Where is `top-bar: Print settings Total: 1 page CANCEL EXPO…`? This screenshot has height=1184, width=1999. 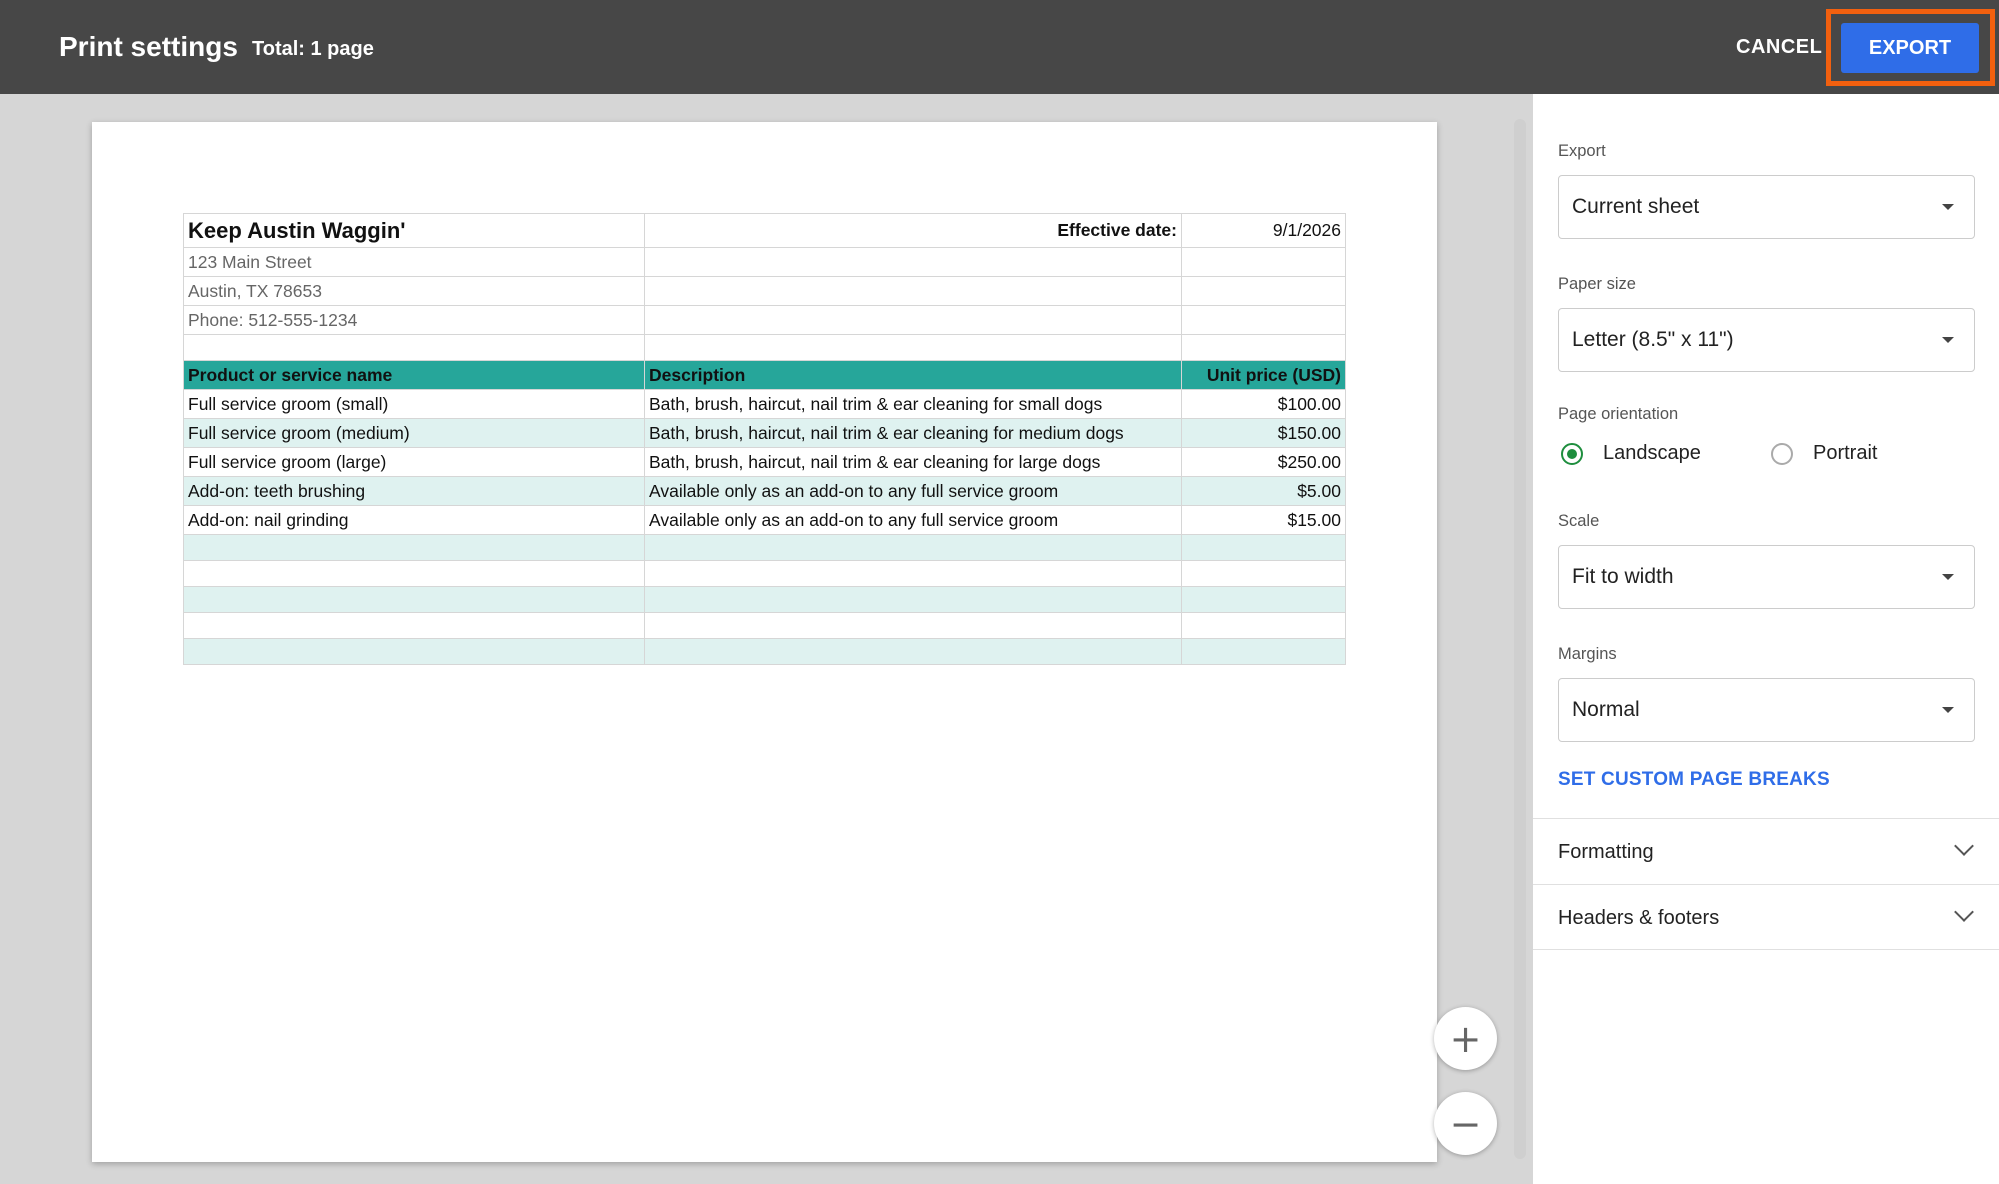
top-bar: Print settings Total: 1 page CANCEL EXPO… is located at coordinates (999, 47).